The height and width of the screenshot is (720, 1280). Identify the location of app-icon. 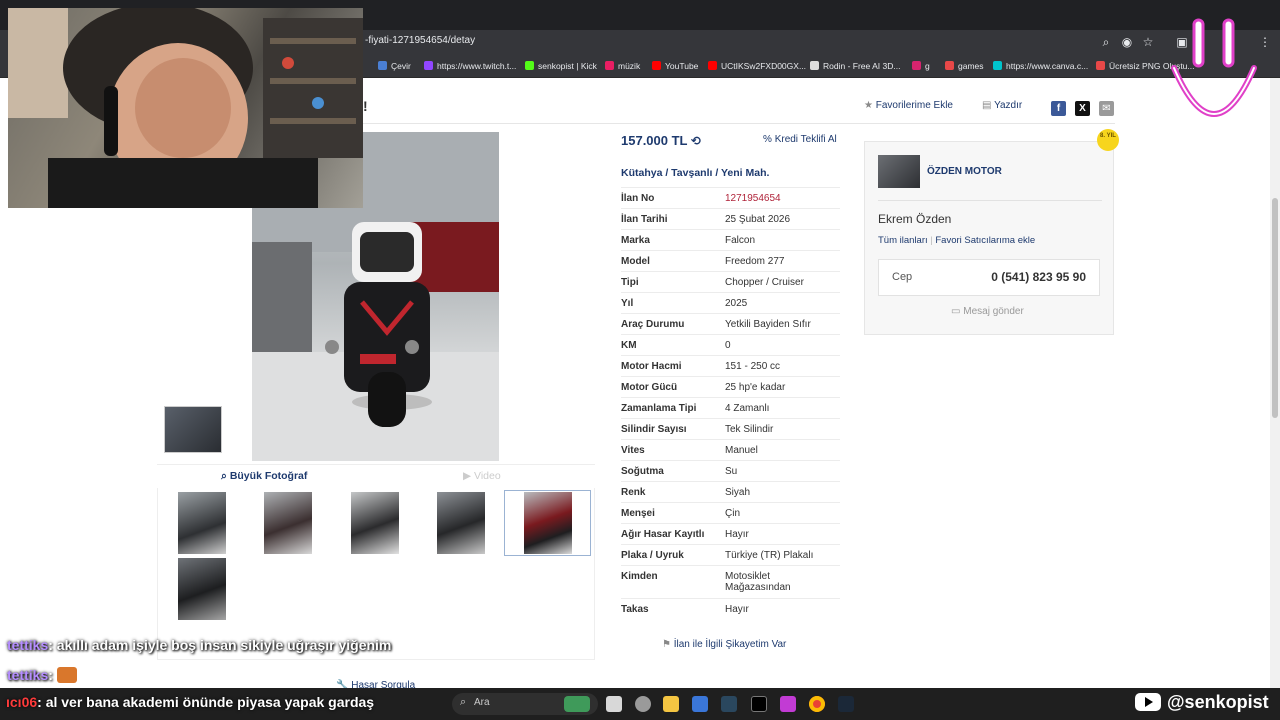
(788, 704).